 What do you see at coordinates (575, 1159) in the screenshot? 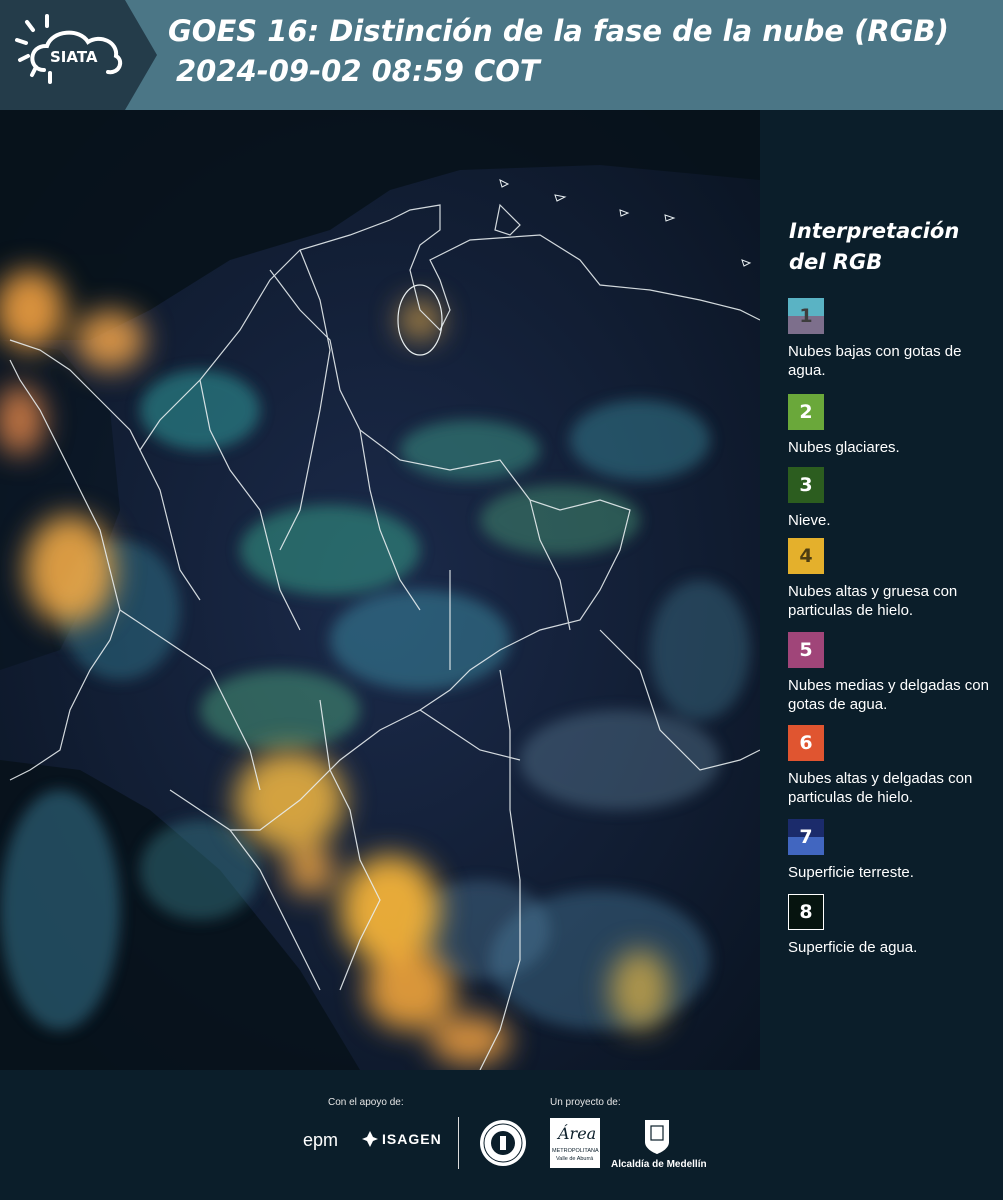
I see `area-logo-sub2: Valle de Aburrá` at bounding box center [575, 1159].